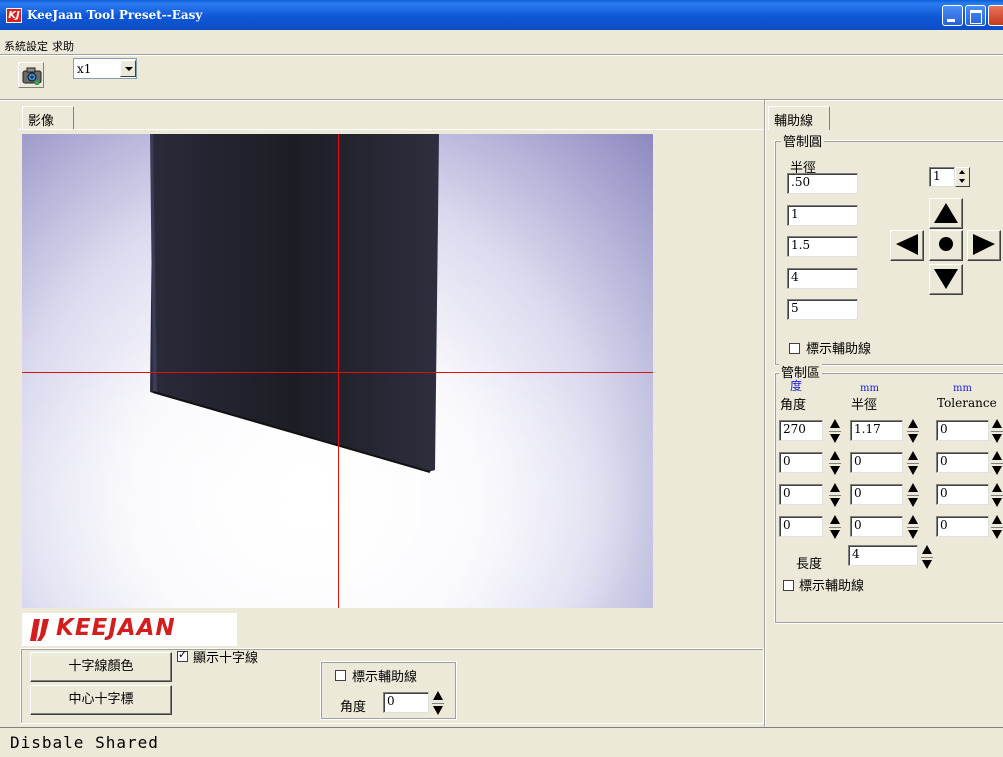  I want to click on move-right-button, so click(984, 245).